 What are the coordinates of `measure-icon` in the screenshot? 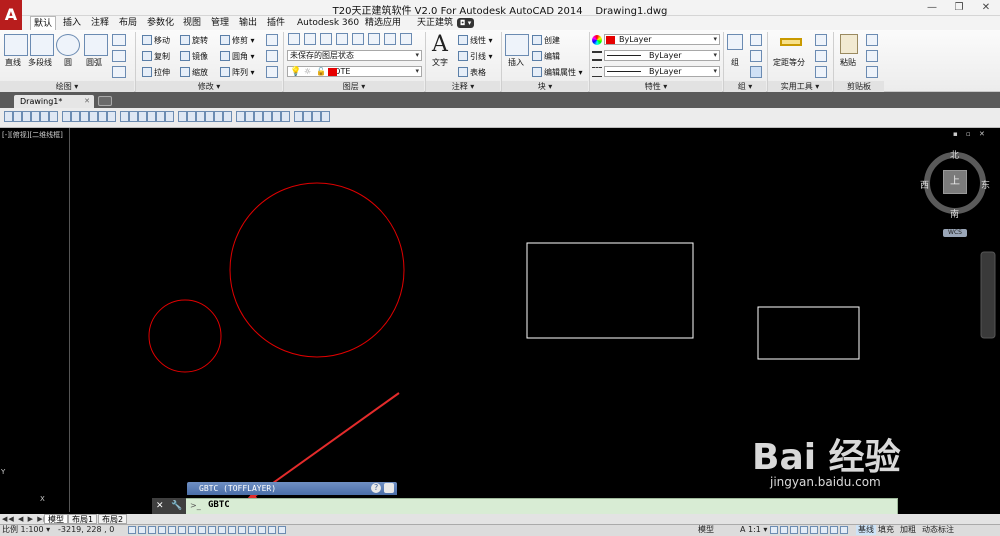 It's located at (791, 42).